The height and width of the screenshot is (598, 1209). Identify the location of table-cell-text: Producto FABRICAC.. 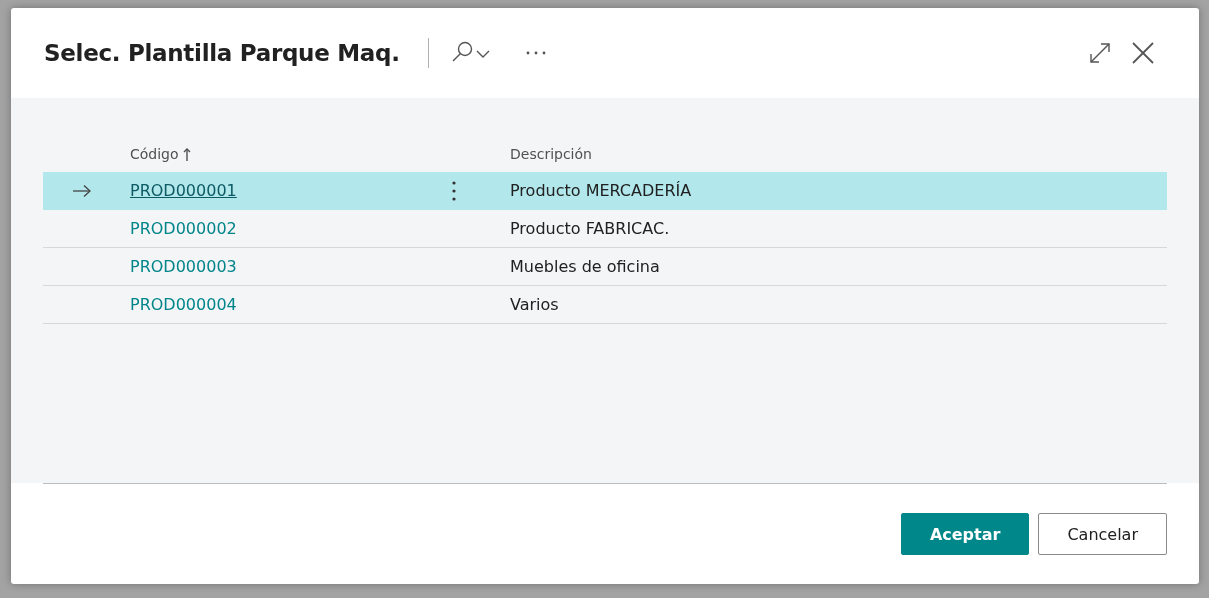
(590, 228).